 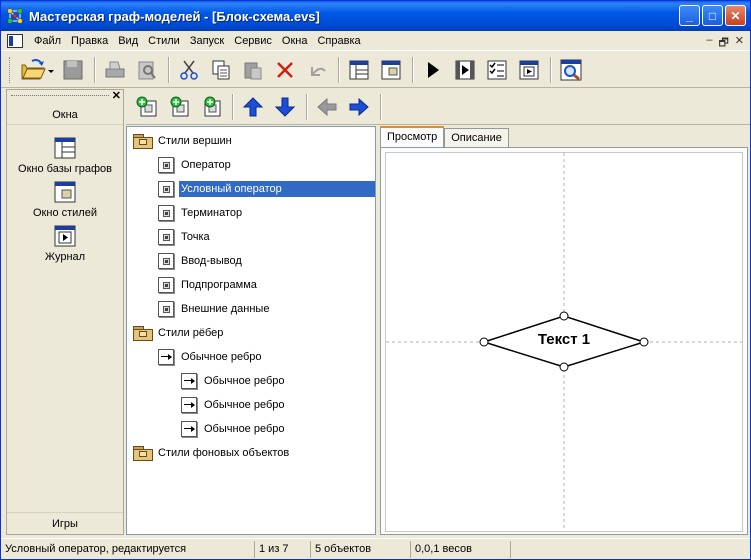 What do you see at coordinates (65, 114) in the screenshot?
I see `windows-section-header: Окна` at bounding box center [65, 114].